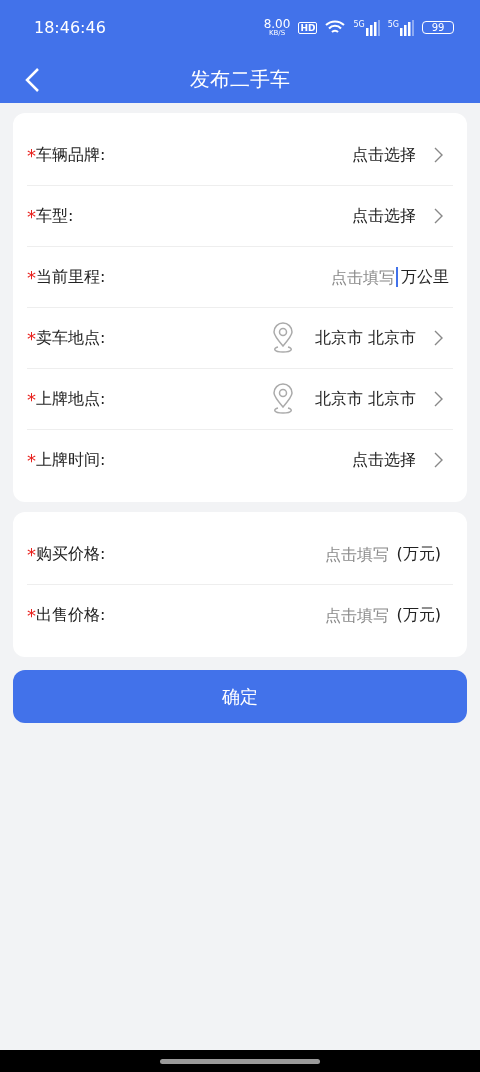  Describe the element at coordinates (277, 24) in the screenshot. I see `network-speed: 8.00` at that location.